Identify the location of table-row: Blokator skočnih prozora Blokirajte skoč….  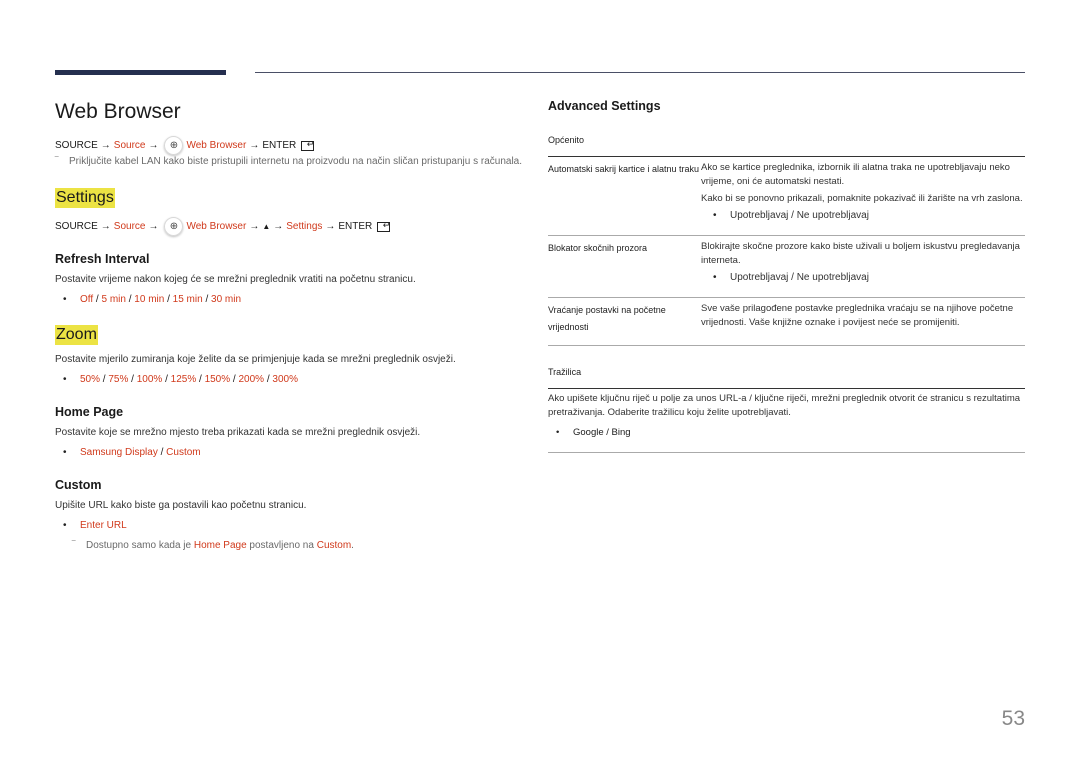
(786, 267).